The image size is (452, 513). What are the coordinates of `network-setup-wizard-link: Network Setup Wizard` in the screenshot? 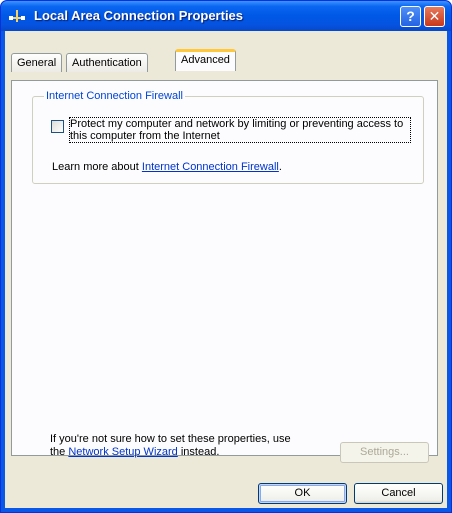 It's located at (122, 452).